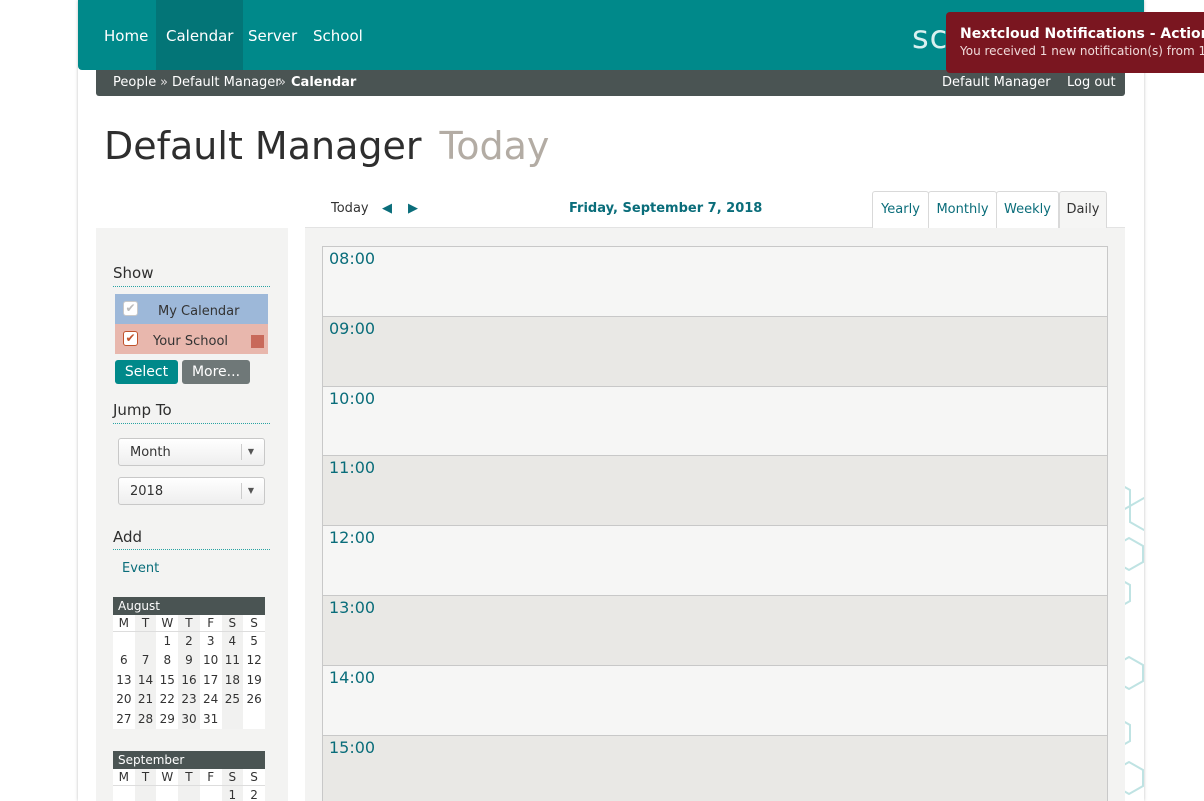 The height and width of the screenshot is (801, 1204). I want to click on tab-weekly: Weekly, so click(1027, 209).